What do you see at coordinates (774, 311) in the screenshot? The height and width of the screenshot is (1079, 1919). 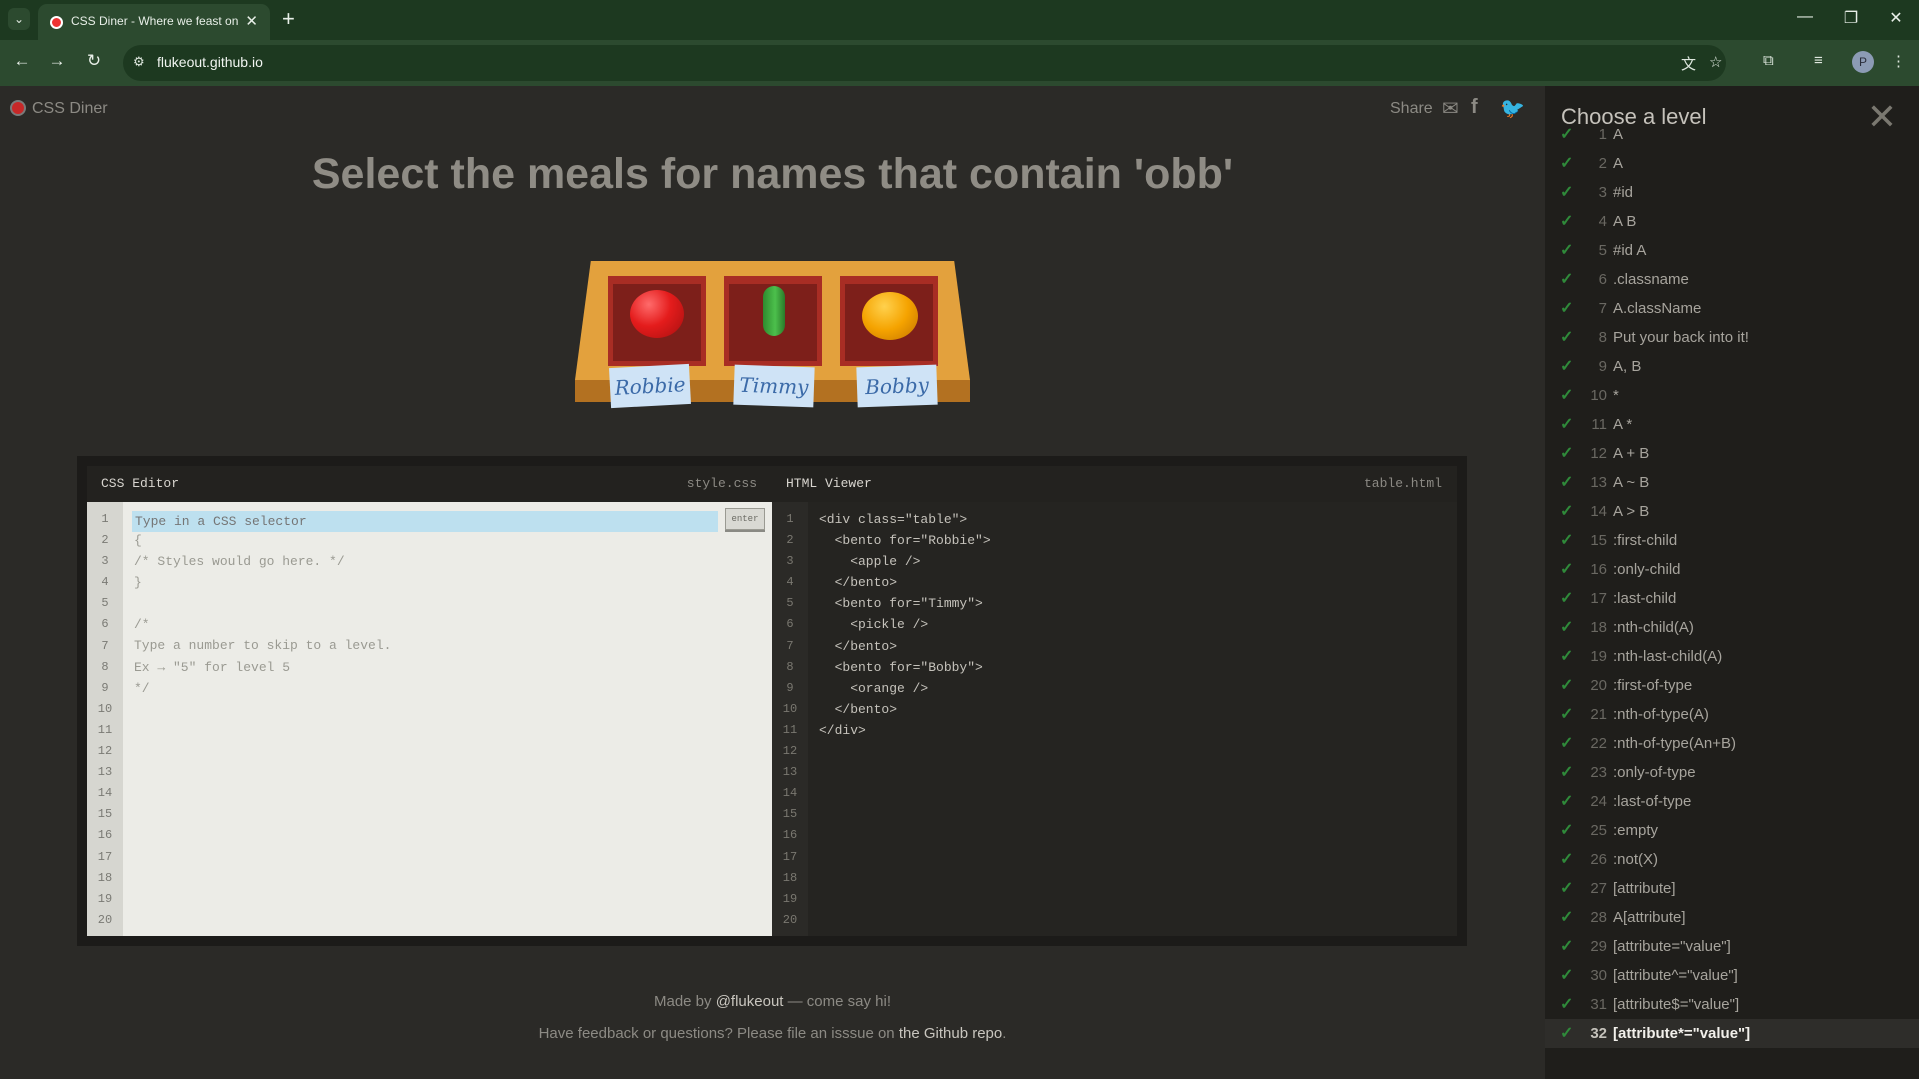 I see `pickle-item` at bounding box center [774, 311].